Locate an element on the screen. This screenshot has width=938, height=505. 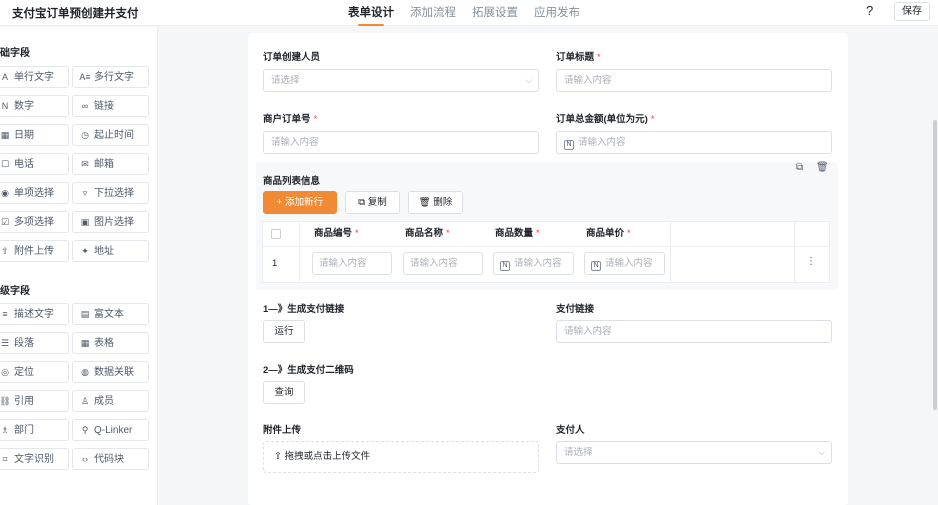
field-code-block: ‹› 代码块 is located at coordinates (110, 459).